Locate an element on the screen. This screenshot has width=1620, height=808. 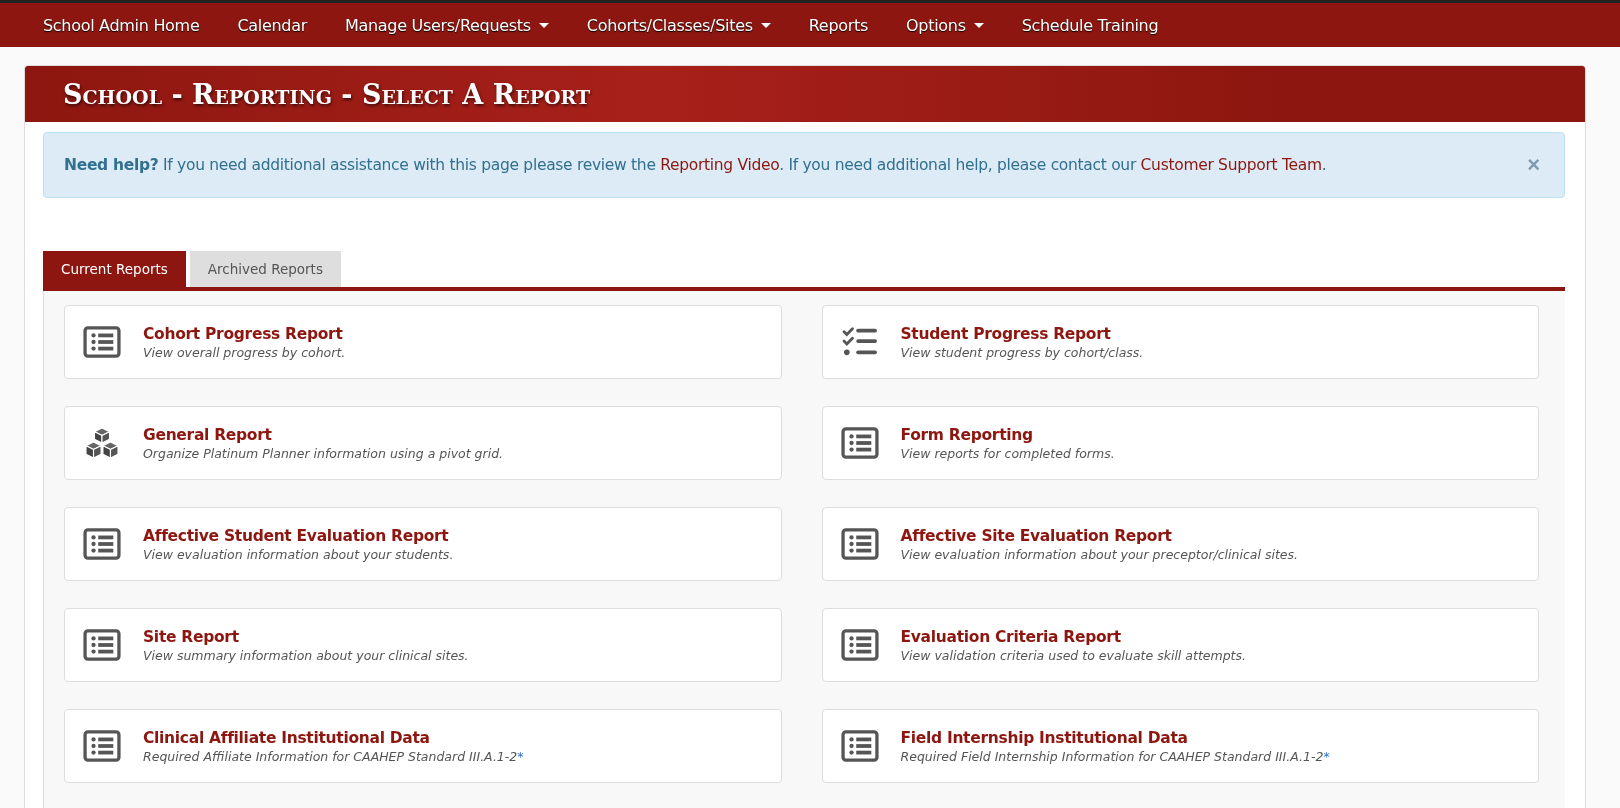
report-card: Affective Student Evaluation Report View evaluation information about your students. is located at coordinates (423, 544).